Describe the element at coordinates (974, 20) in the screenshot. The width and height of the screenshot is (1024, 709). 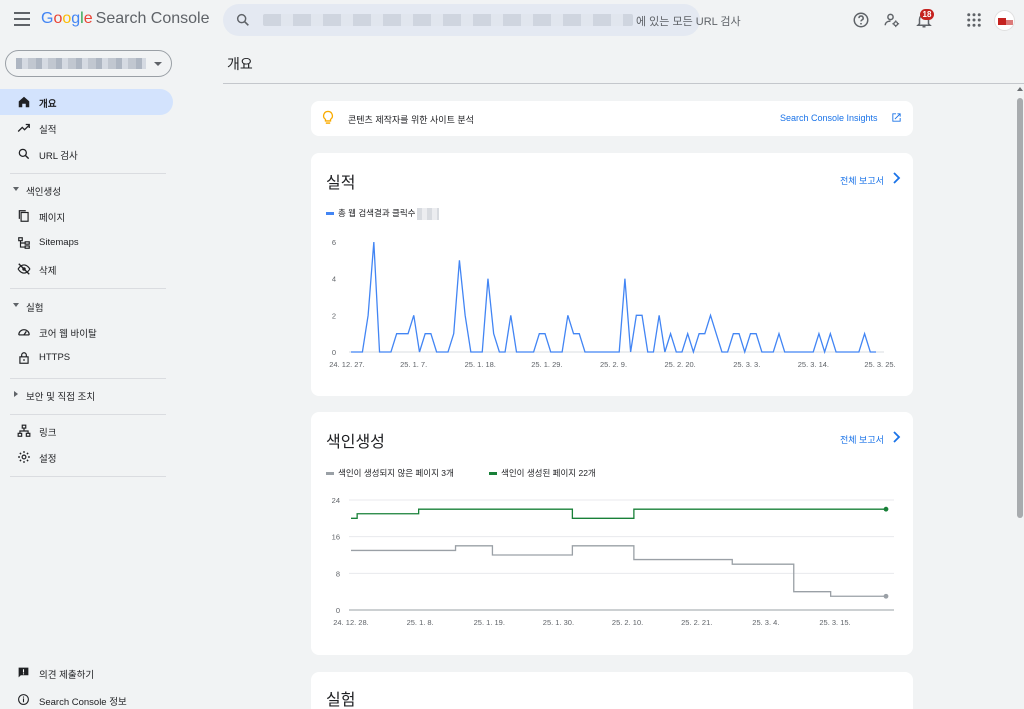
I see `apps-grid-icon` at that location.